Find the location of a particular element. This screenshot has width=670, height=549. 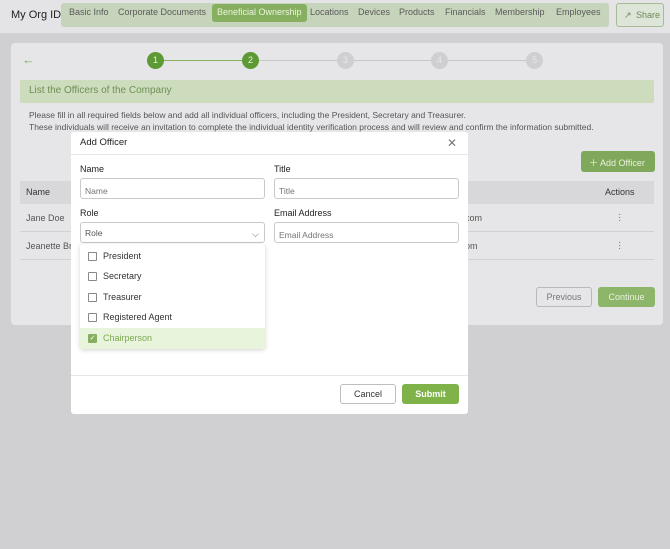

step-4: 4 is located at coordinates (439, 60).